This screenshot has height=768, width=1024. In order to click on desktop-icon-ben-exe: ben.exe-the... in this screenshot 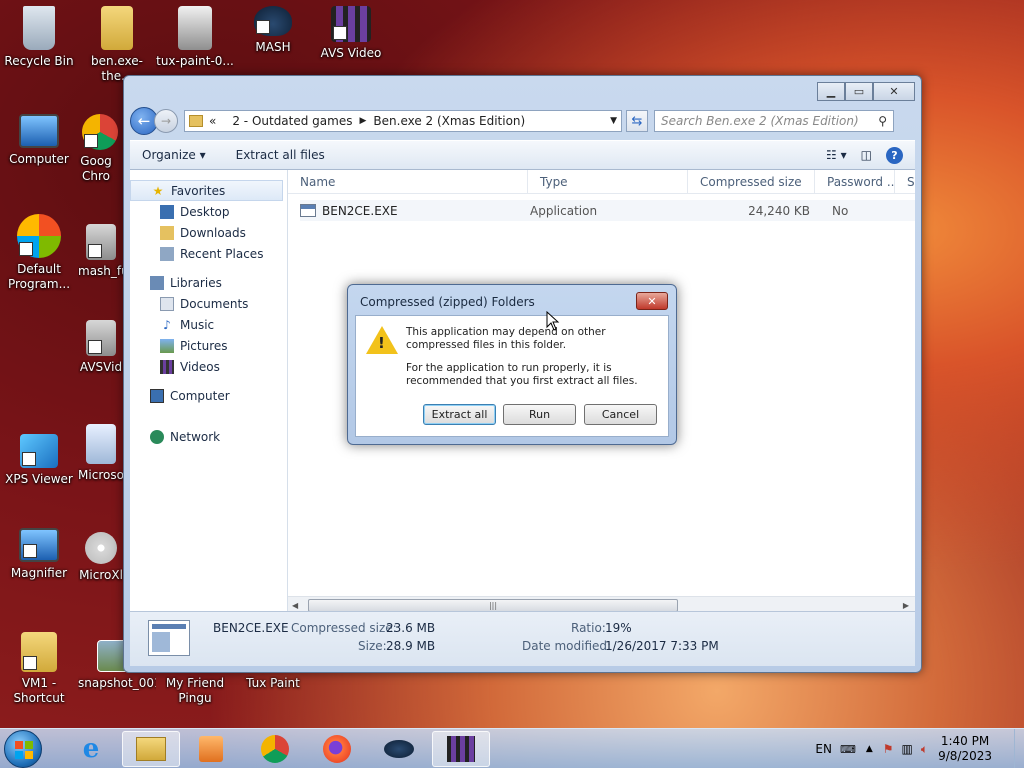, I will do `click(117, 45)`.